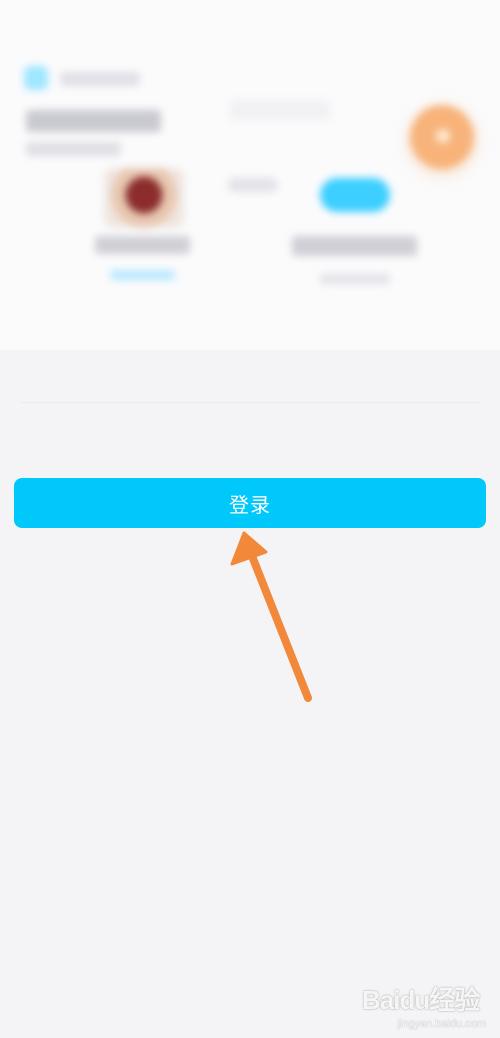 The height and width of the screenshot is (1038, 500). I want to click on login-button: 登录, so click(250, 503).